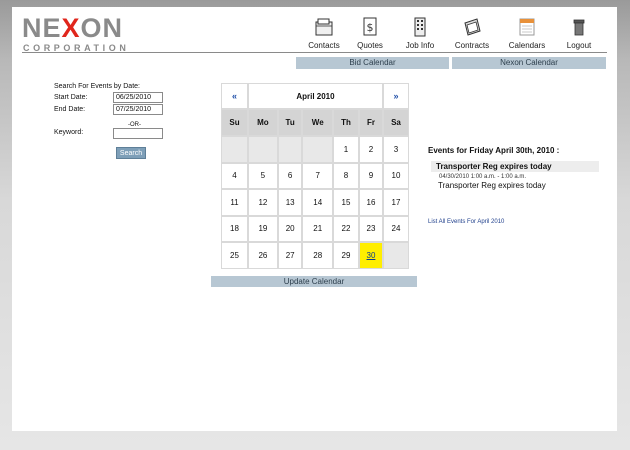 This screenshot has width=630, height=450. What do you see at coordinates (314, 52) in the screenshot?
I see `header-divider` at bounding box center [314, 52].